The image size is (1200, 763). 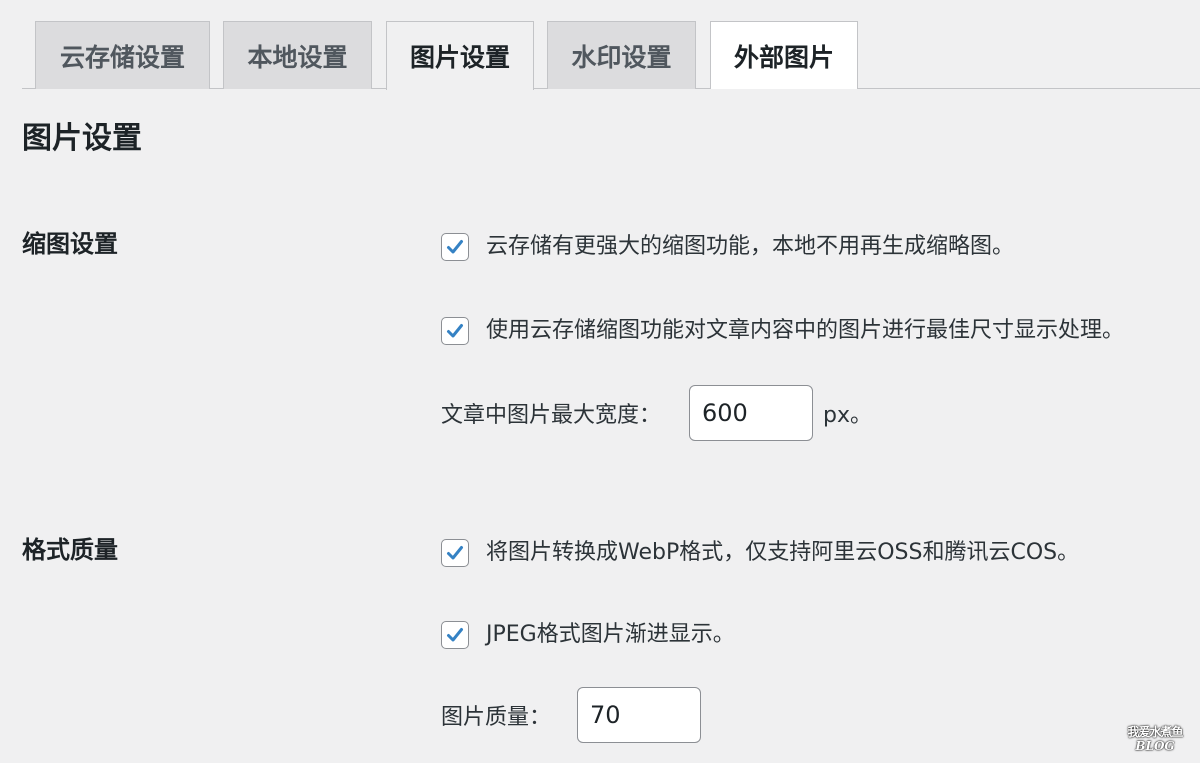 I want to click on quality-input, so click(x=639, y=715).